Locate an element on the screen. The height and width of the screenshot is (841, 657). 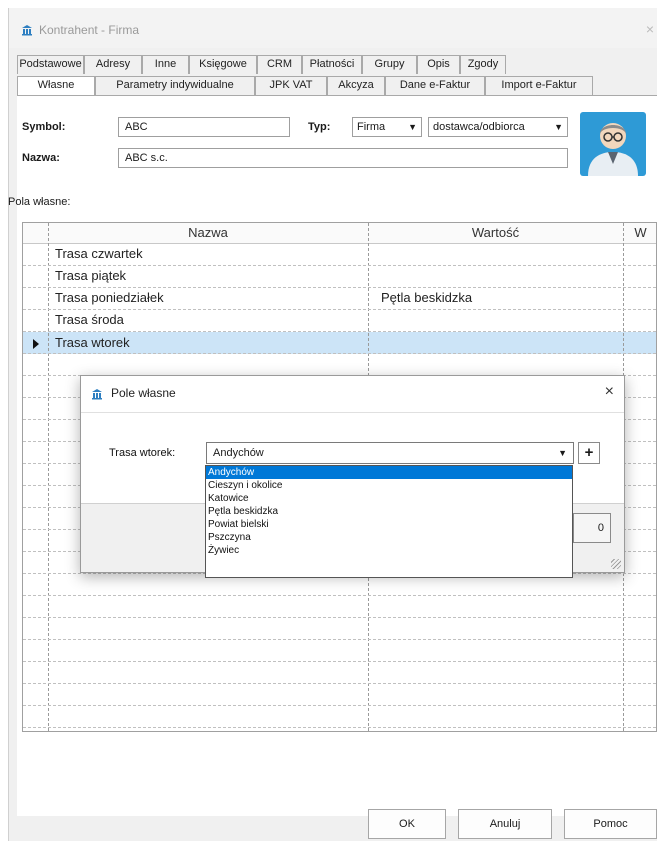
contractor-avatar is located at coordinates (613, 144).